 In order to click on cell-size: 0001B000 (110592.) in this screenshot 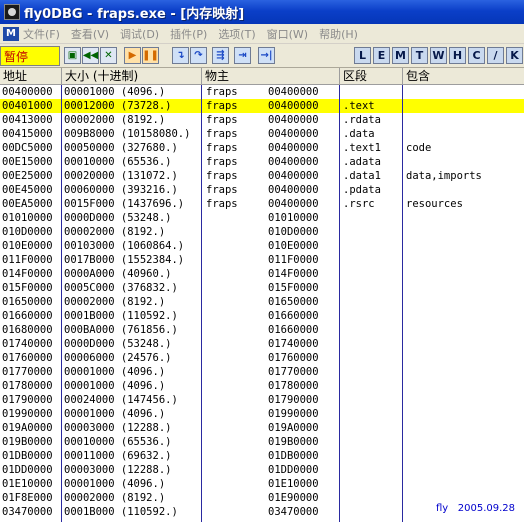, I will do `click(121, 512)`.